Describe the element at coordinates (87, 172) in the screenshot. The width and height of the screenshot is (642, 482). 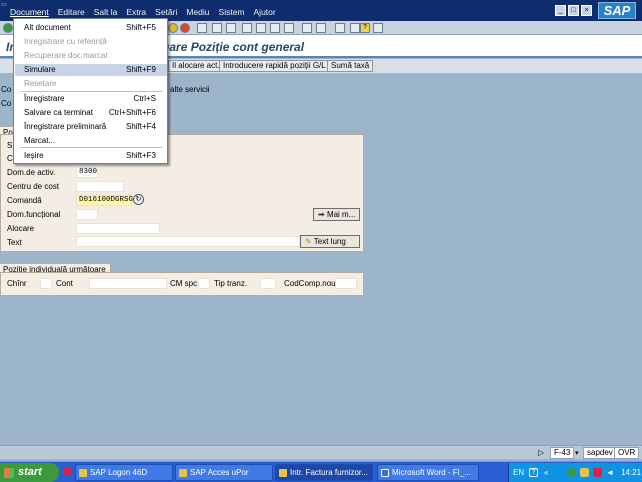
I see `dom-activ-field: 8300` at that location.